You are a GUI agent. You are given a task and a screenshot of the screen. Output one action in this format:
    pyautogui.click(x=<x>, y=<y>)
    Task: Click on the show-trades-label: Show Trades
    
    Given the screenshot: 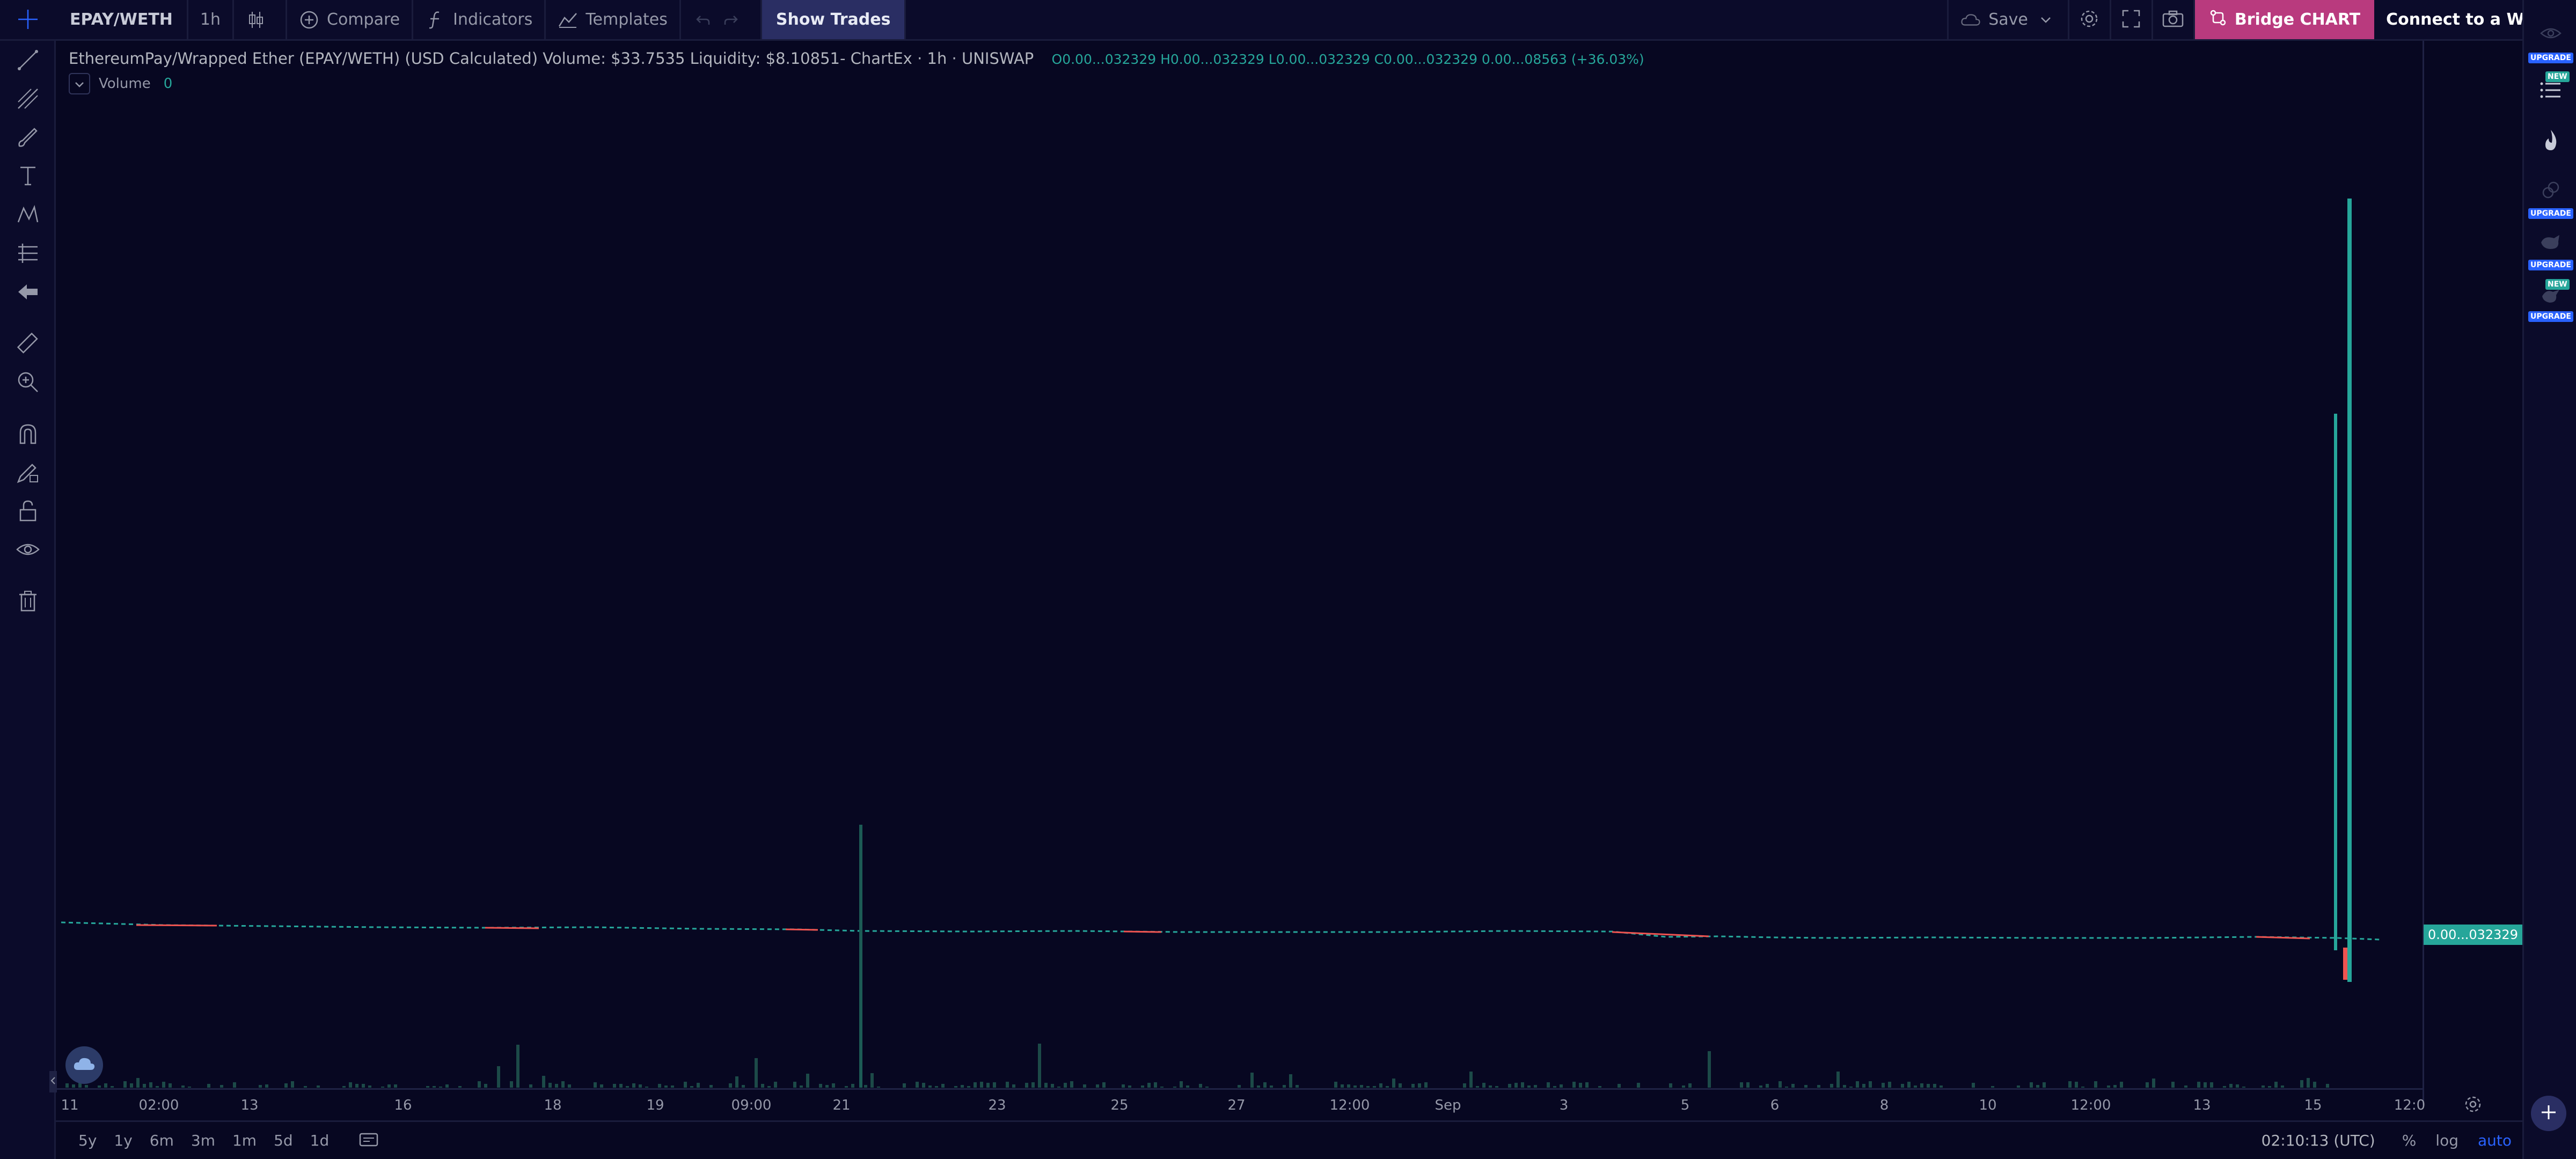 What is the action you would take?
    pyautogui.click(x=833, y=19)
    